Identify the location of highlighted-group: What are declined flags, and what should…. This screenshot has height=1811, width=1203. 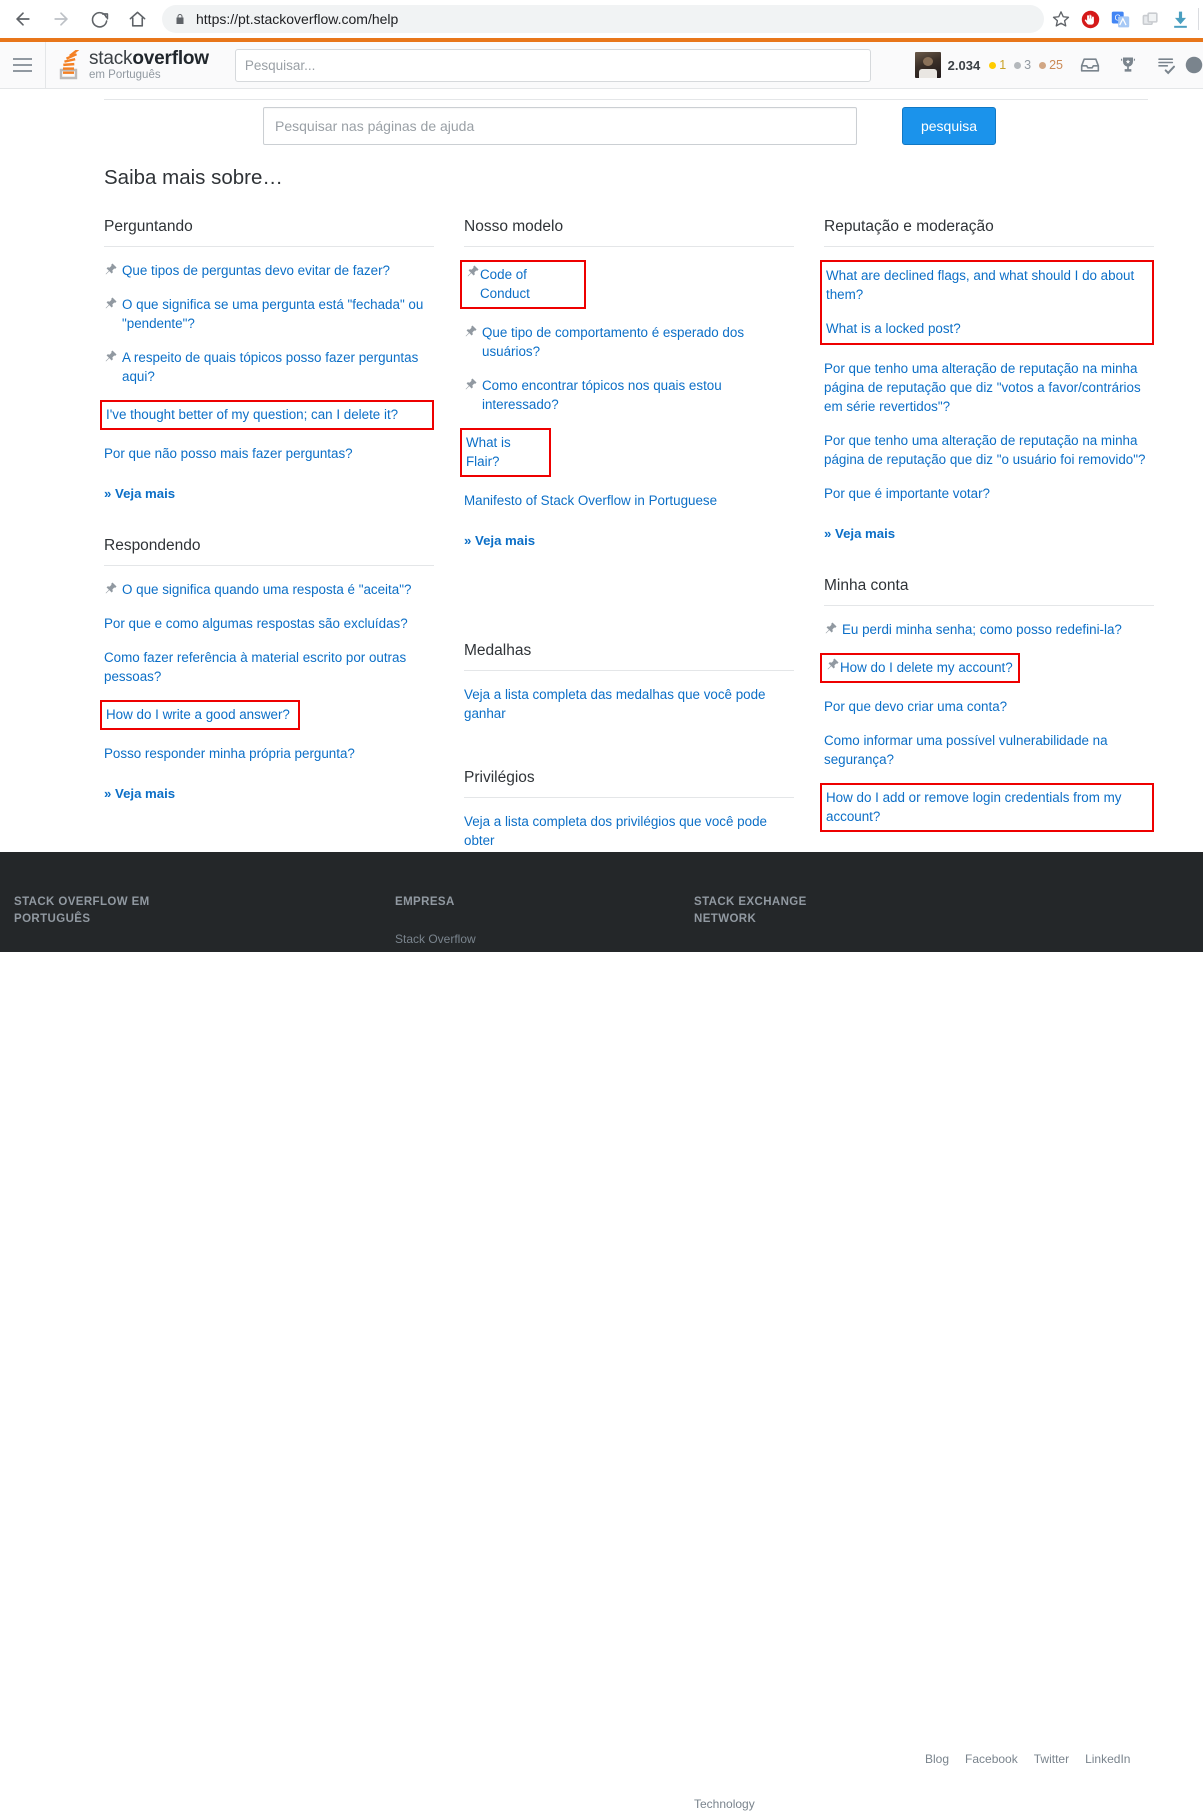
(987, 302).